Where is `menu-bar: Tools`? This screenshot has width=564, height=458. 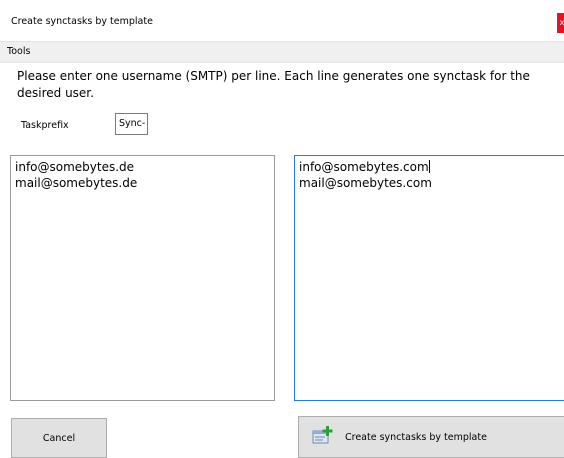 menu-bar: Tools is located at coordinates (282, 52).